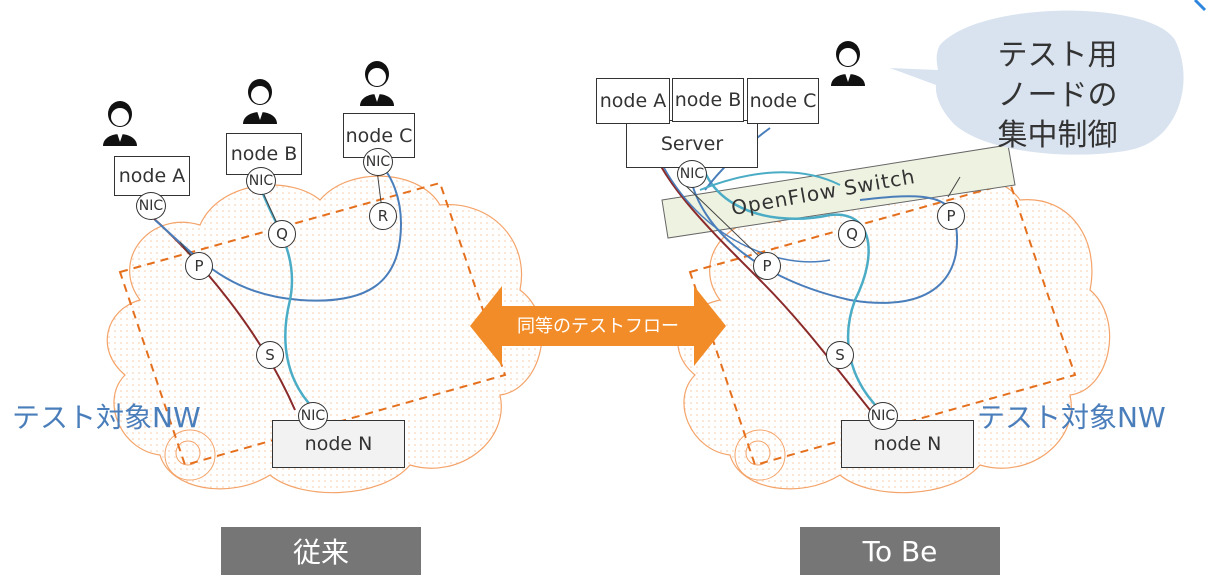  I want to click on bubble-line: ノードの, so click(1057, 95).